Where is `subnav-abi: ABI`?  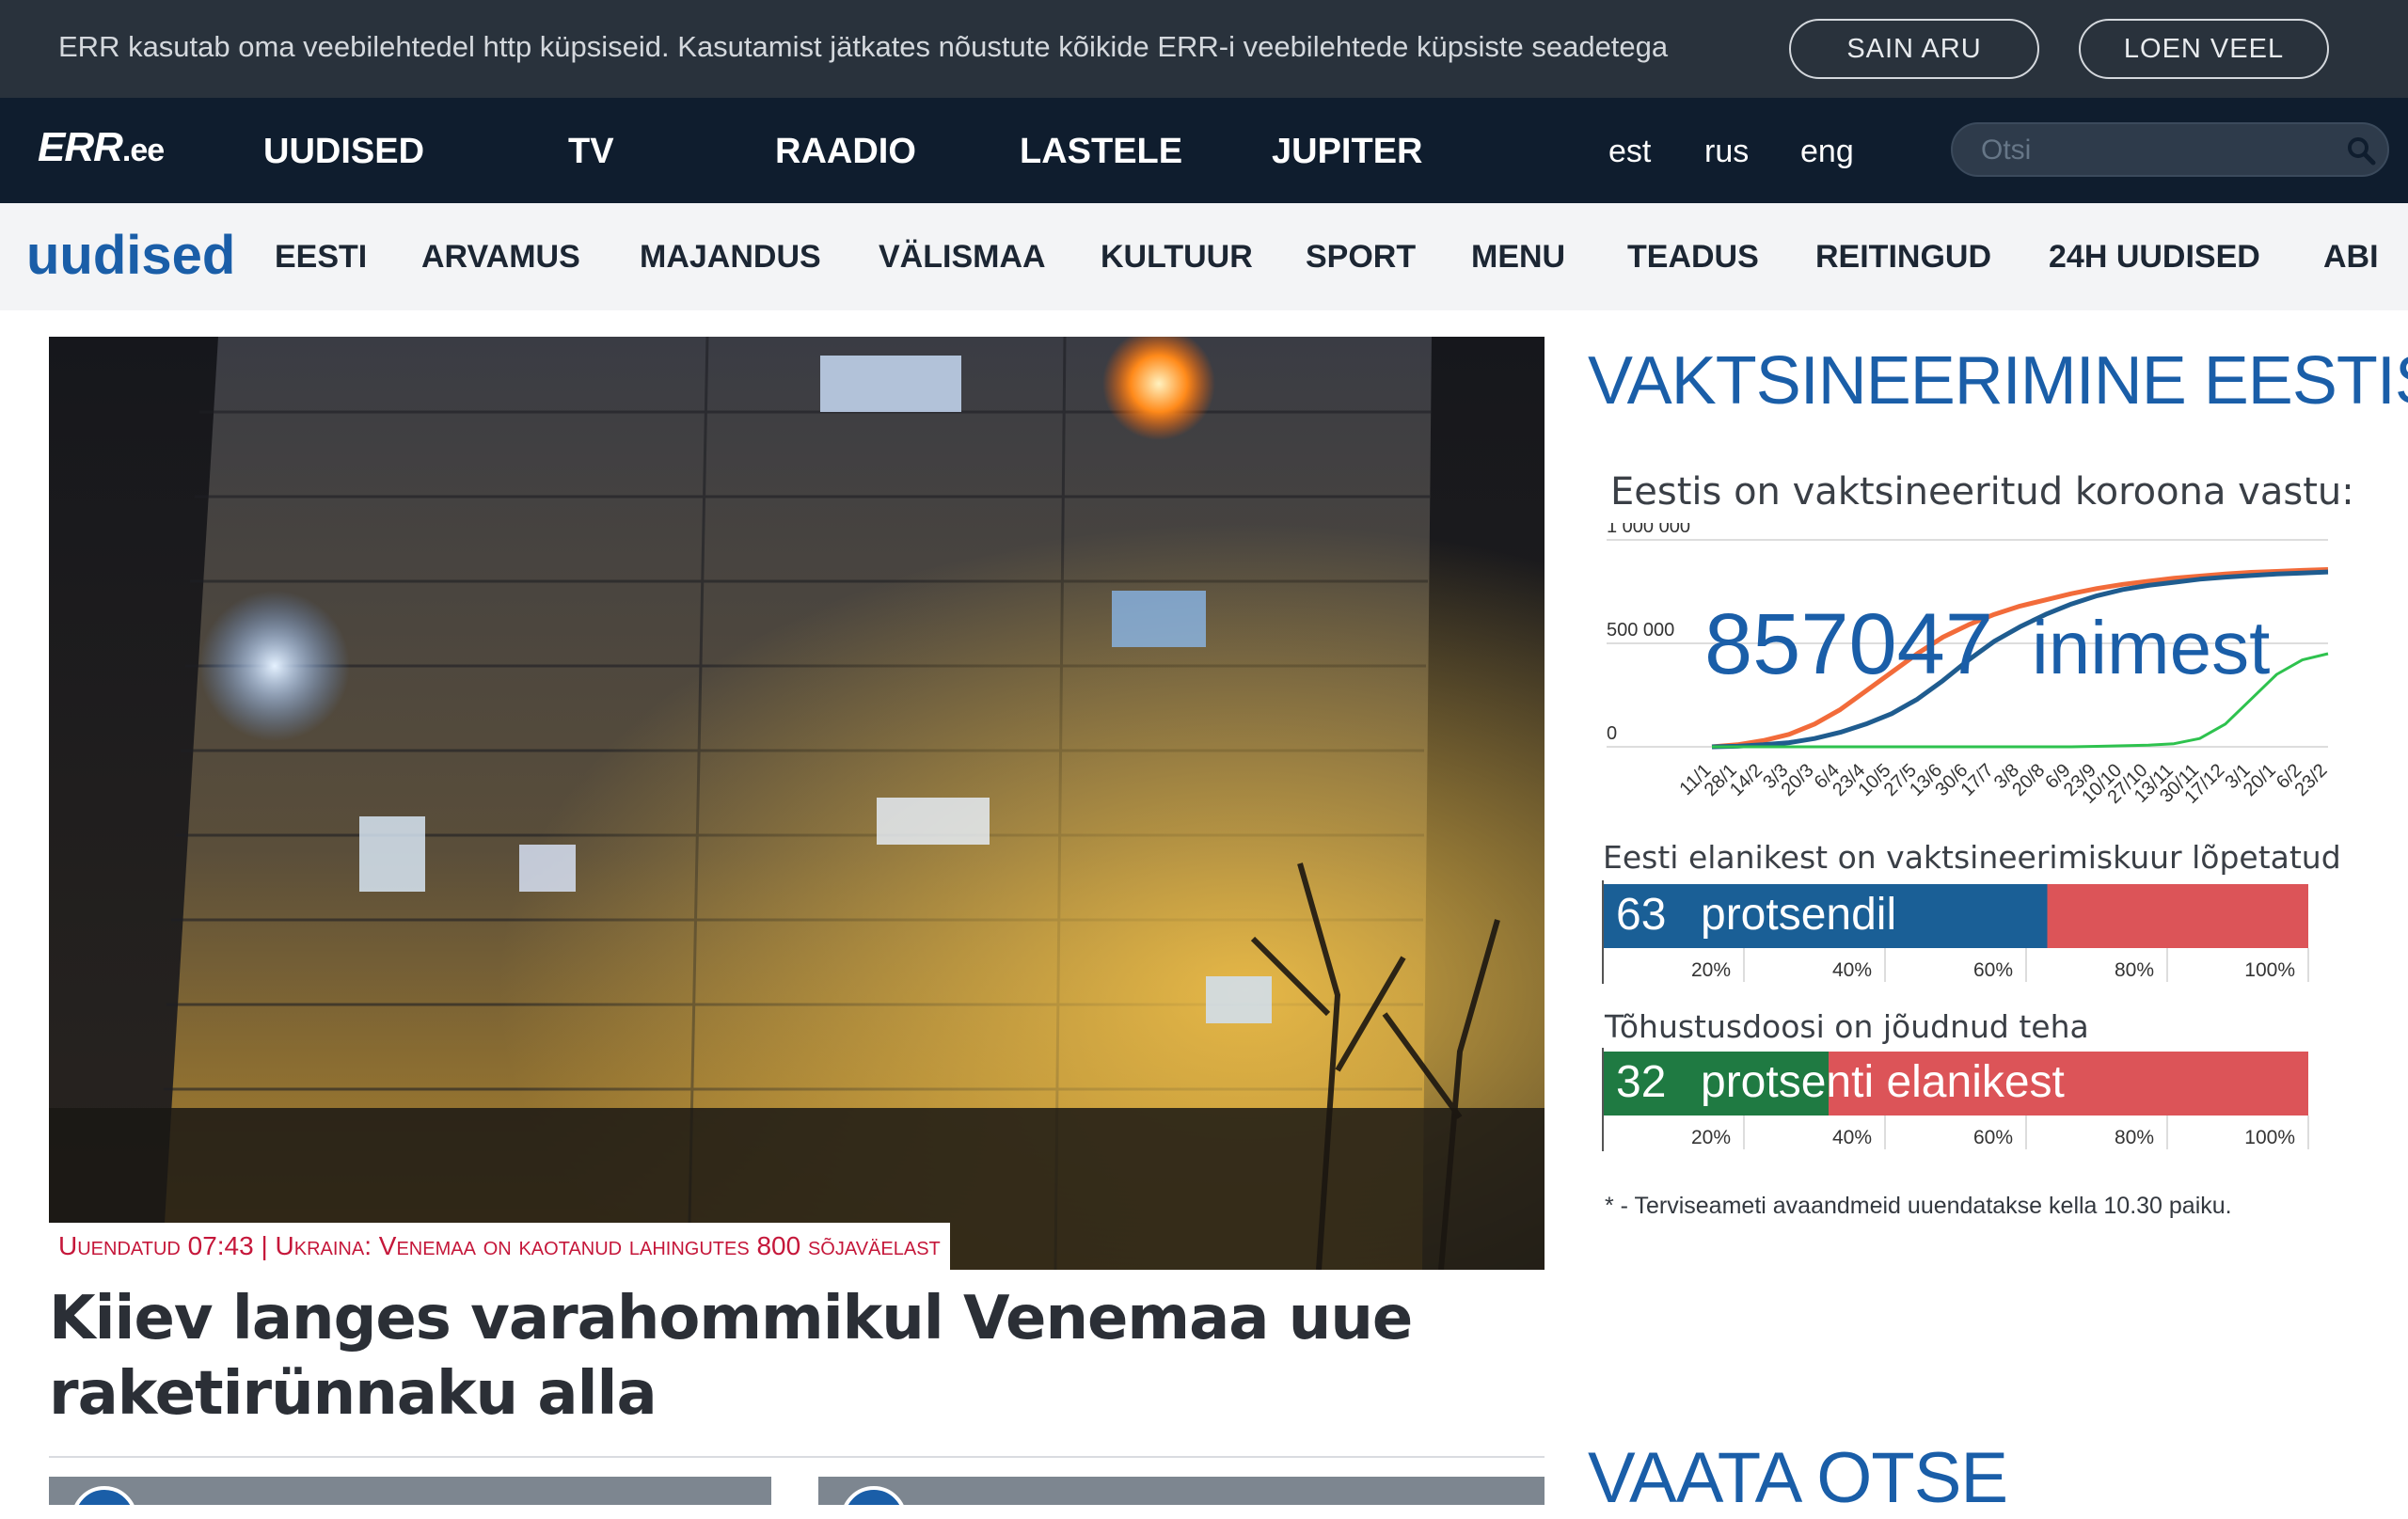
subnav-abi: ABI is located at coordinates (2351, 257).